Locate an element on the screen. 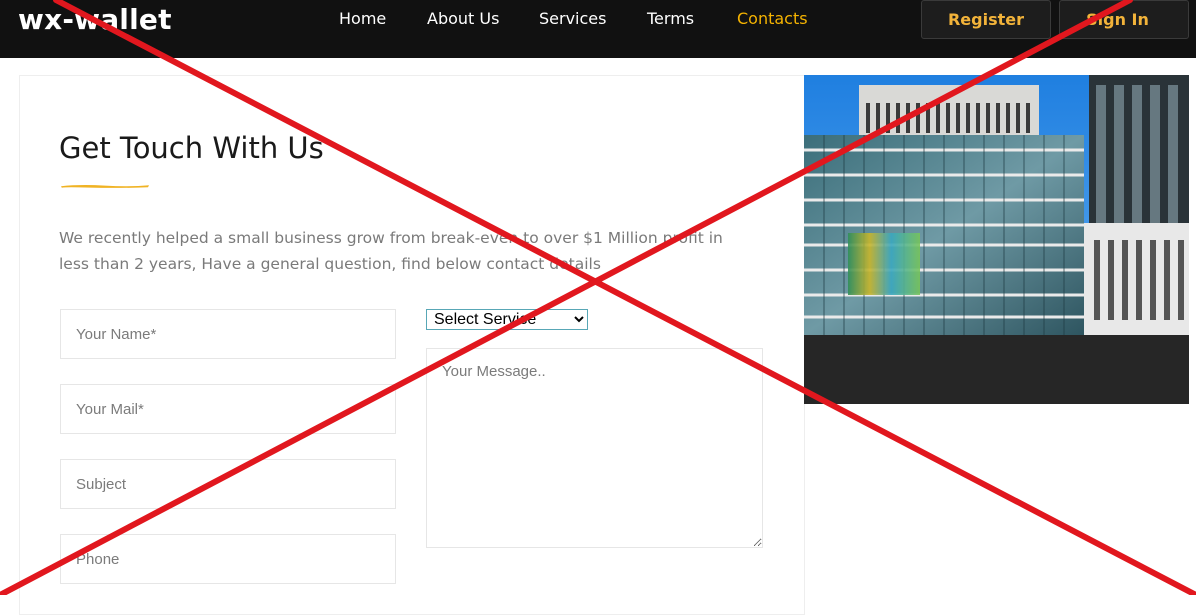 The height and width of the screenshot is (615, 1196). sign-in-button: Sign In is located at coordinates (1124, 19).